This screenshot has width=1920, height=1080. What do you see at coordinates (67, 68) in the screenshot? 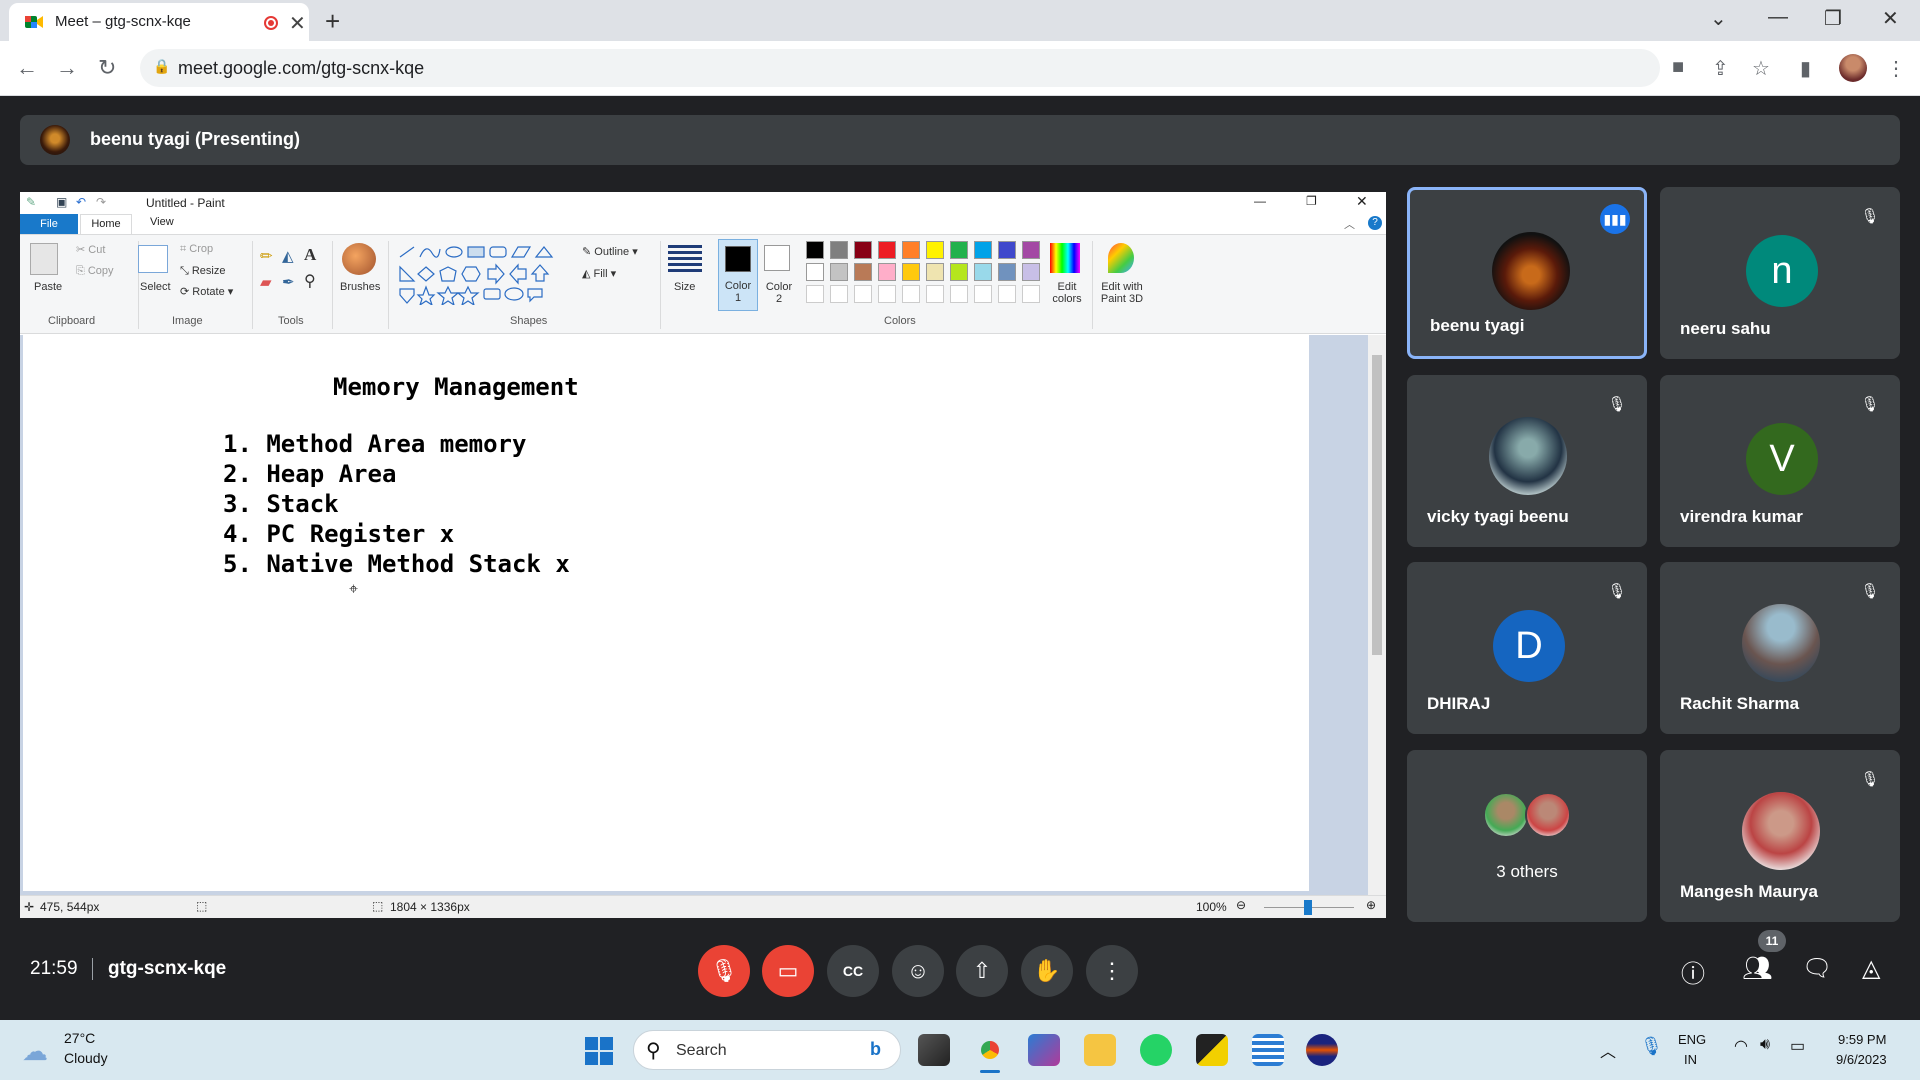
I see `forward-icon: →` at bounding box center [67, 68].